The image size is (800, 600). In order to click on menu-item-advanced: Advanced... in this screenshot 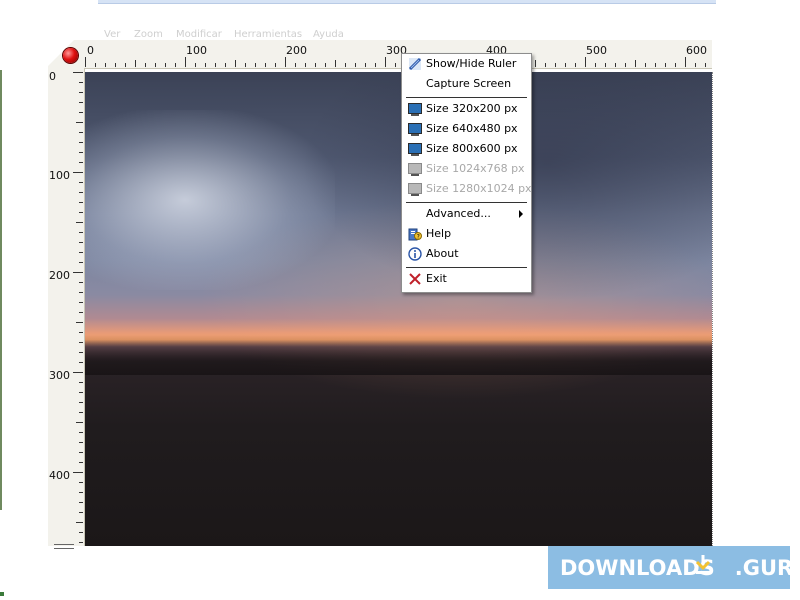, I will do `click(466, 214)`.